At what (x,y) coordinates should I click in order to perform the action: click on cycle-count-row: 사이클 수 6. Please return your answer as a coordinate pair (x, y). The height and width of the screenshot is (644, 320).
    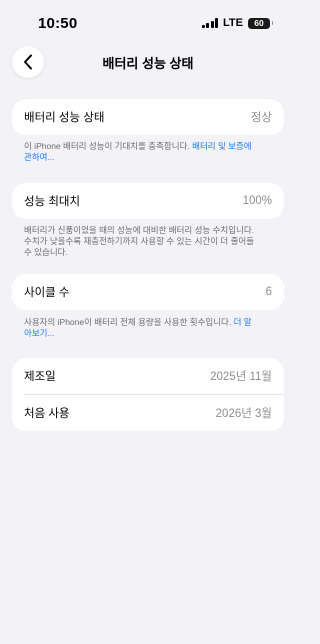
    Looking at the image, I should click on (148, 292).